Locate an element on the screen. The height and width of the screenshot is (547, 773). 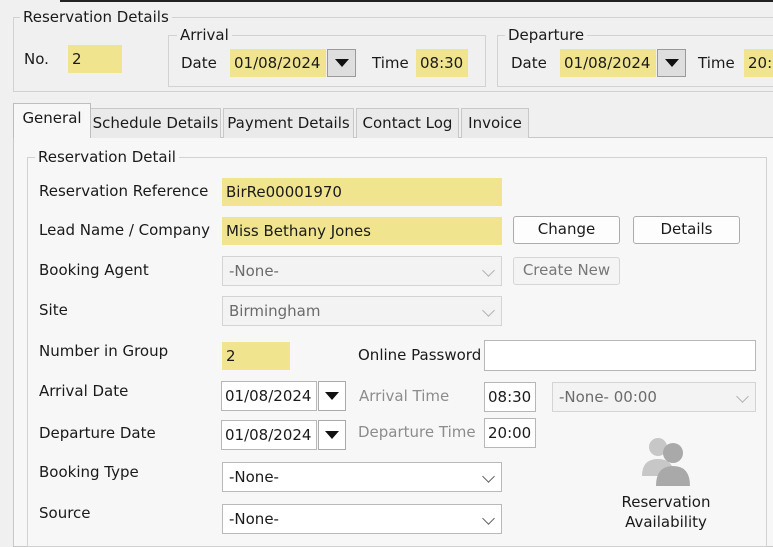
booking-agent-label: Booking Agent is located at coordinates (94, 270).